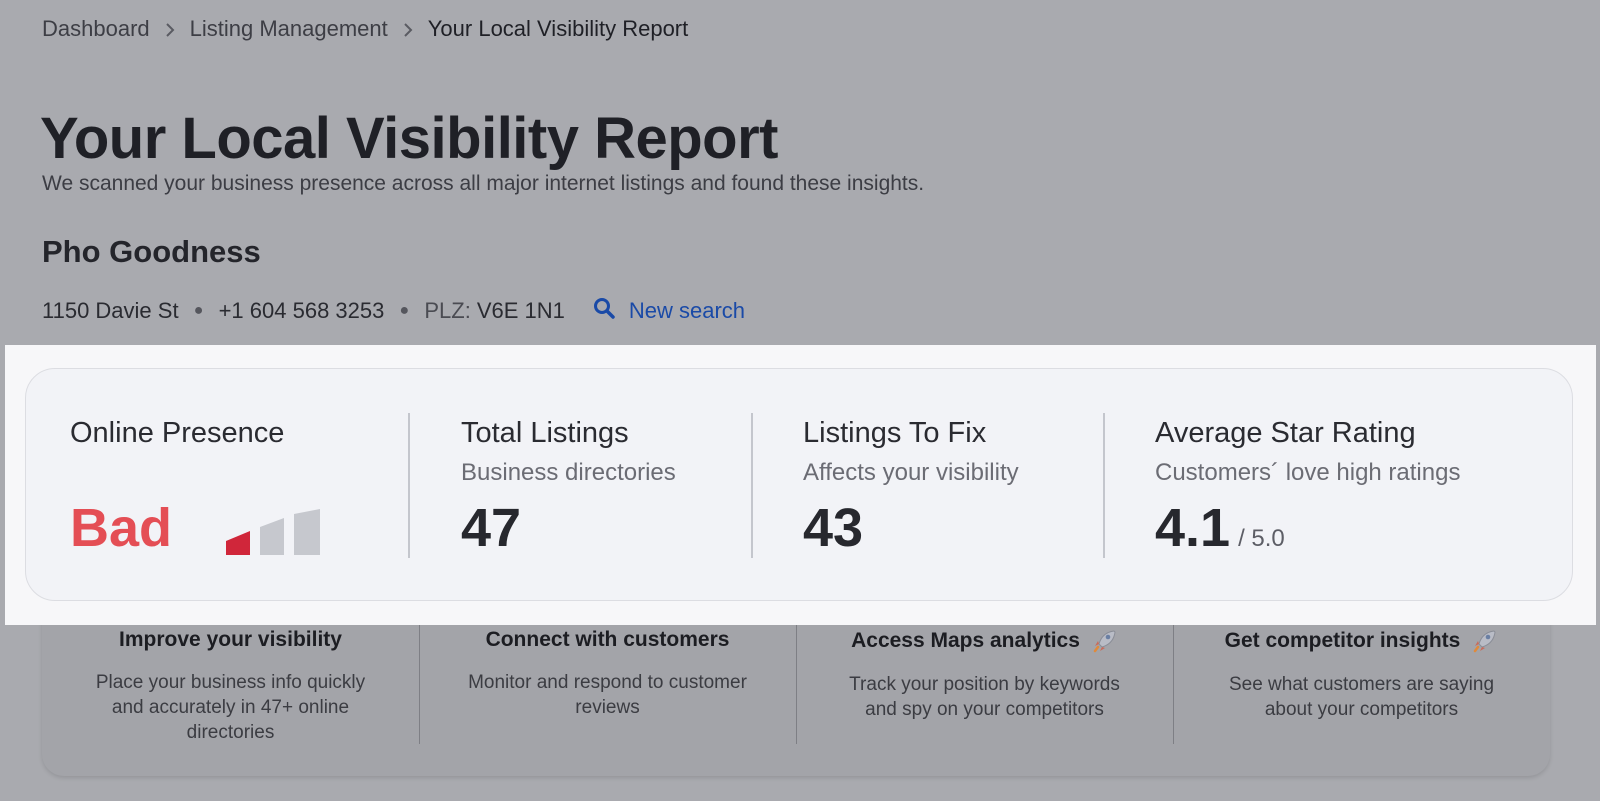 Image resolution: width=1600 pixels, height=801 pixels. I want to click on stat-subtitle: Business directories, so click(568, 472).